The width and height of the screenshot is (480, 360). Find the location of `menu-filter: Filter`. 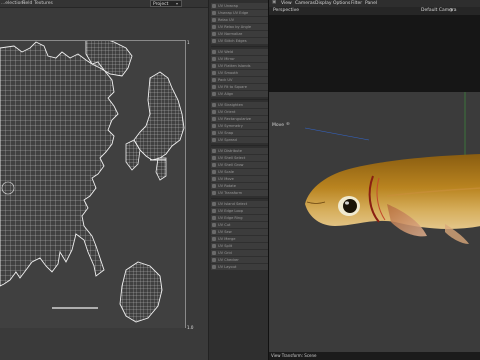

menu-filter: Filter is located at coordinates (356, 3).